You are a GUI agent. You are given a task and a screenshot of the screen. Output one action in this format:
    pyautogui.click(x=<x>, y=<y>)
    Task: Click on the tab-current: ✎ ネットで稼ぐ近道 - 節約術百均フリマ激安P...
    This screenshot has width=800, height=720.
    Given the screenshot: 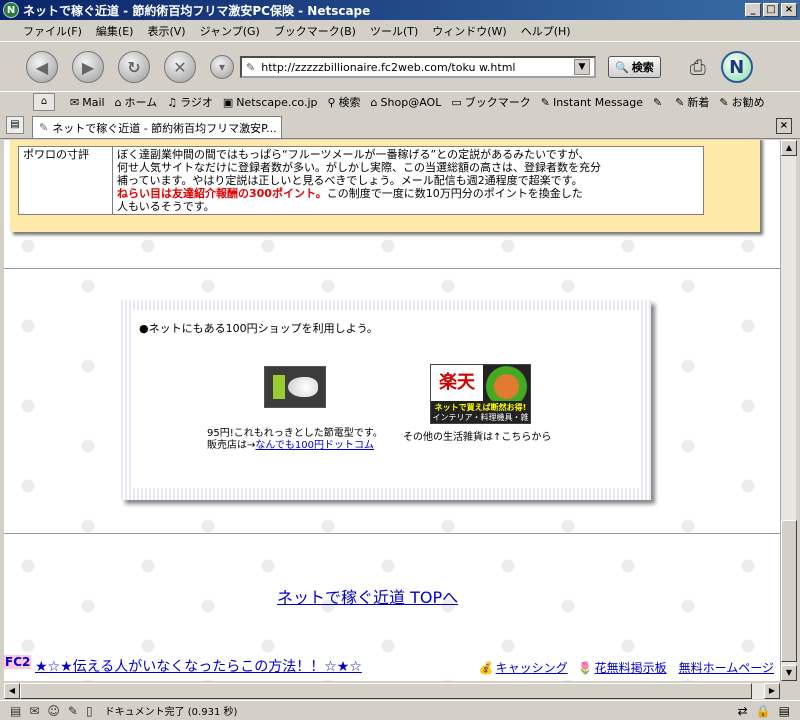 What is the action you would take?
    pyautogui.click(x=157, y=127)
    